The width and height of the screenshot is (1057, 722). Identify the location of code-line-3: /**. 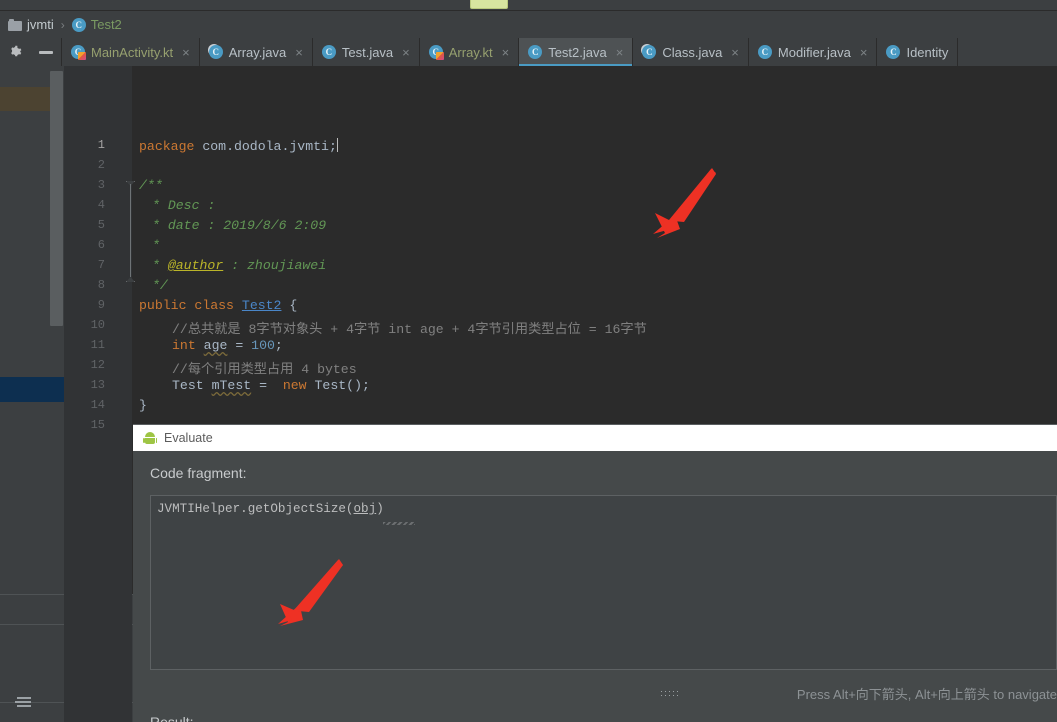
(151, 185).